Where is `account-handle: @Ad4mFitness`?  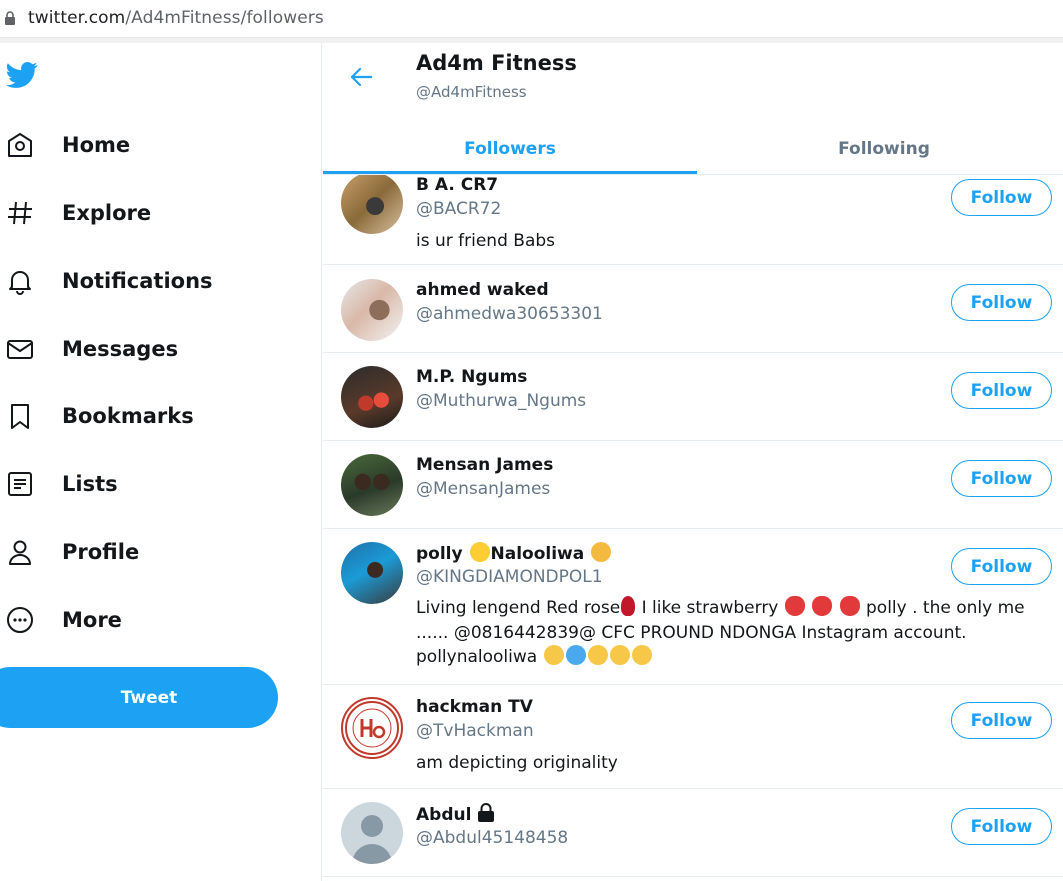 account-handle: @Ad4mFitness is located at coordinates (471, 92).